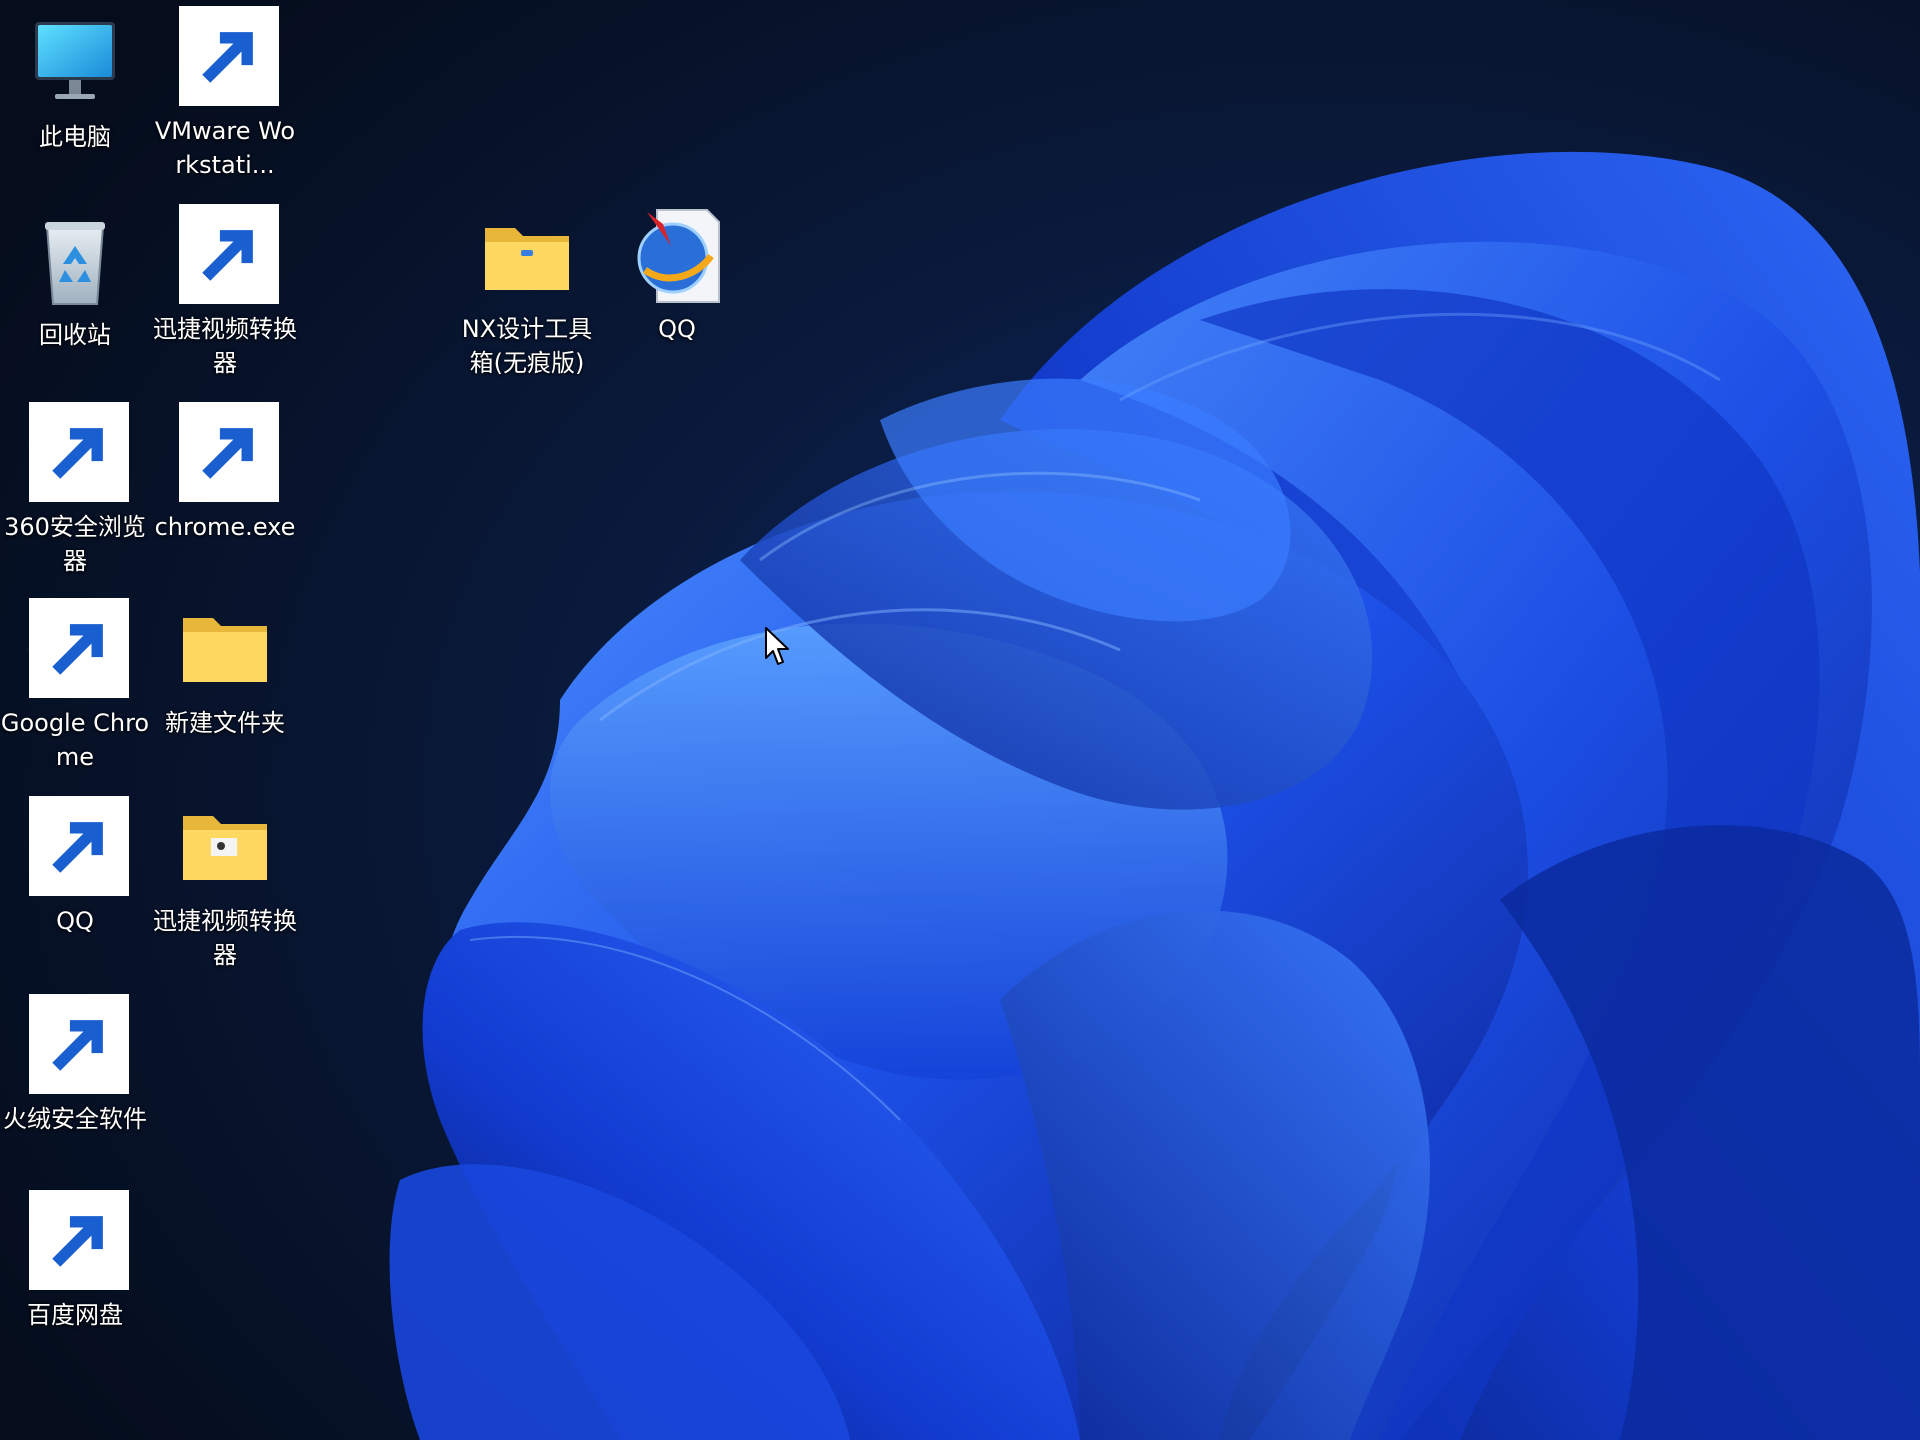 This screenshot has width=1920, height=1440. I want to click on chrome-exe-icon, so click(227, 453).